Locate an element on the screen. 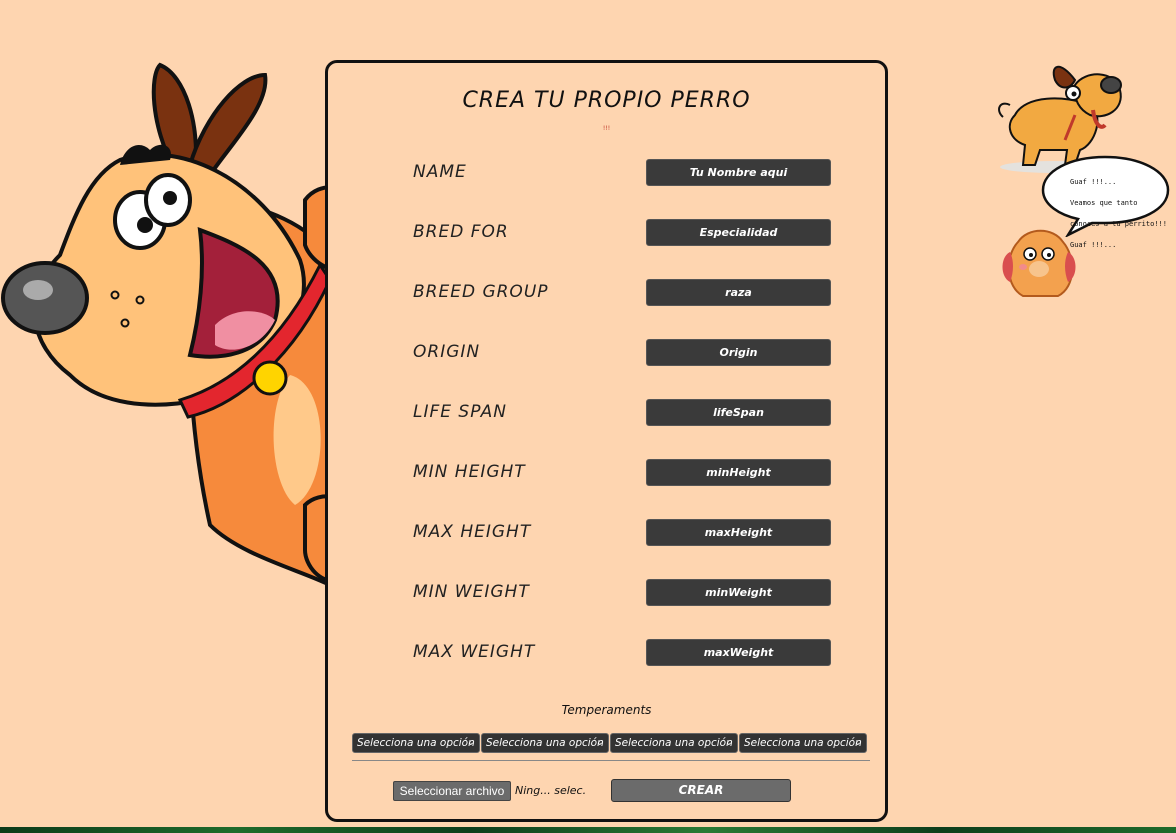 The width and height of the screenshot is (1176, 833). field-label: MAX HEIGHT is located at coordinates (472, 532).